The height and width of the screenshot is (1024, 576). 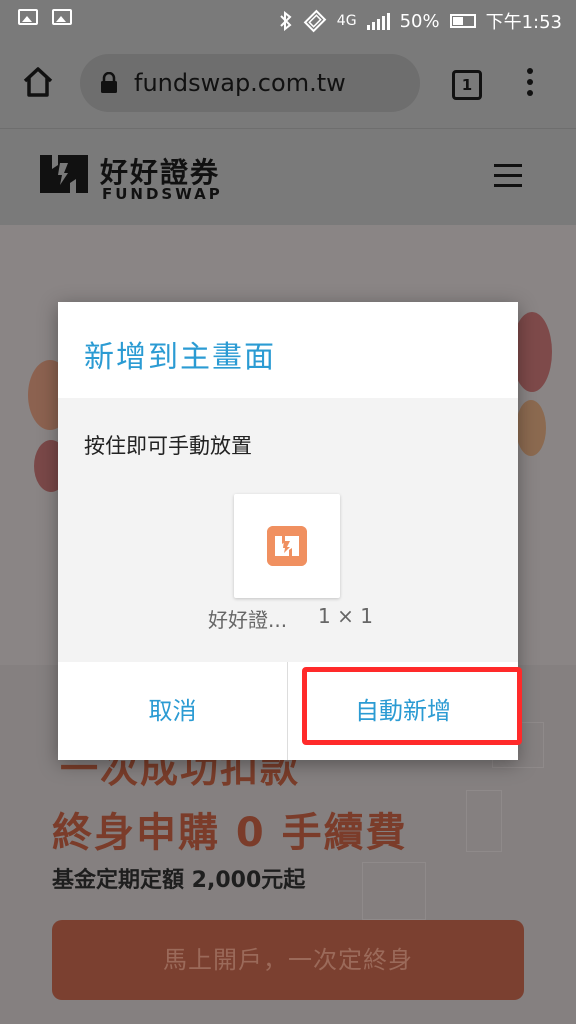 I want to click on tab-switcher-button: 1, so click(x=467, y=85).